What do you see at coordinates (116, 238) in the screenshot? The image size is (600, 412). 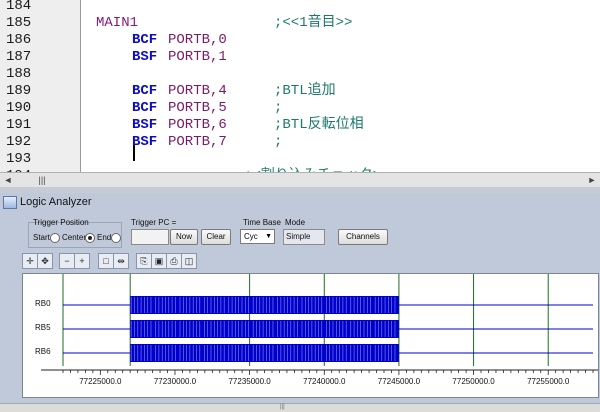 I see `end-radio` at bounding box center [116, 238].